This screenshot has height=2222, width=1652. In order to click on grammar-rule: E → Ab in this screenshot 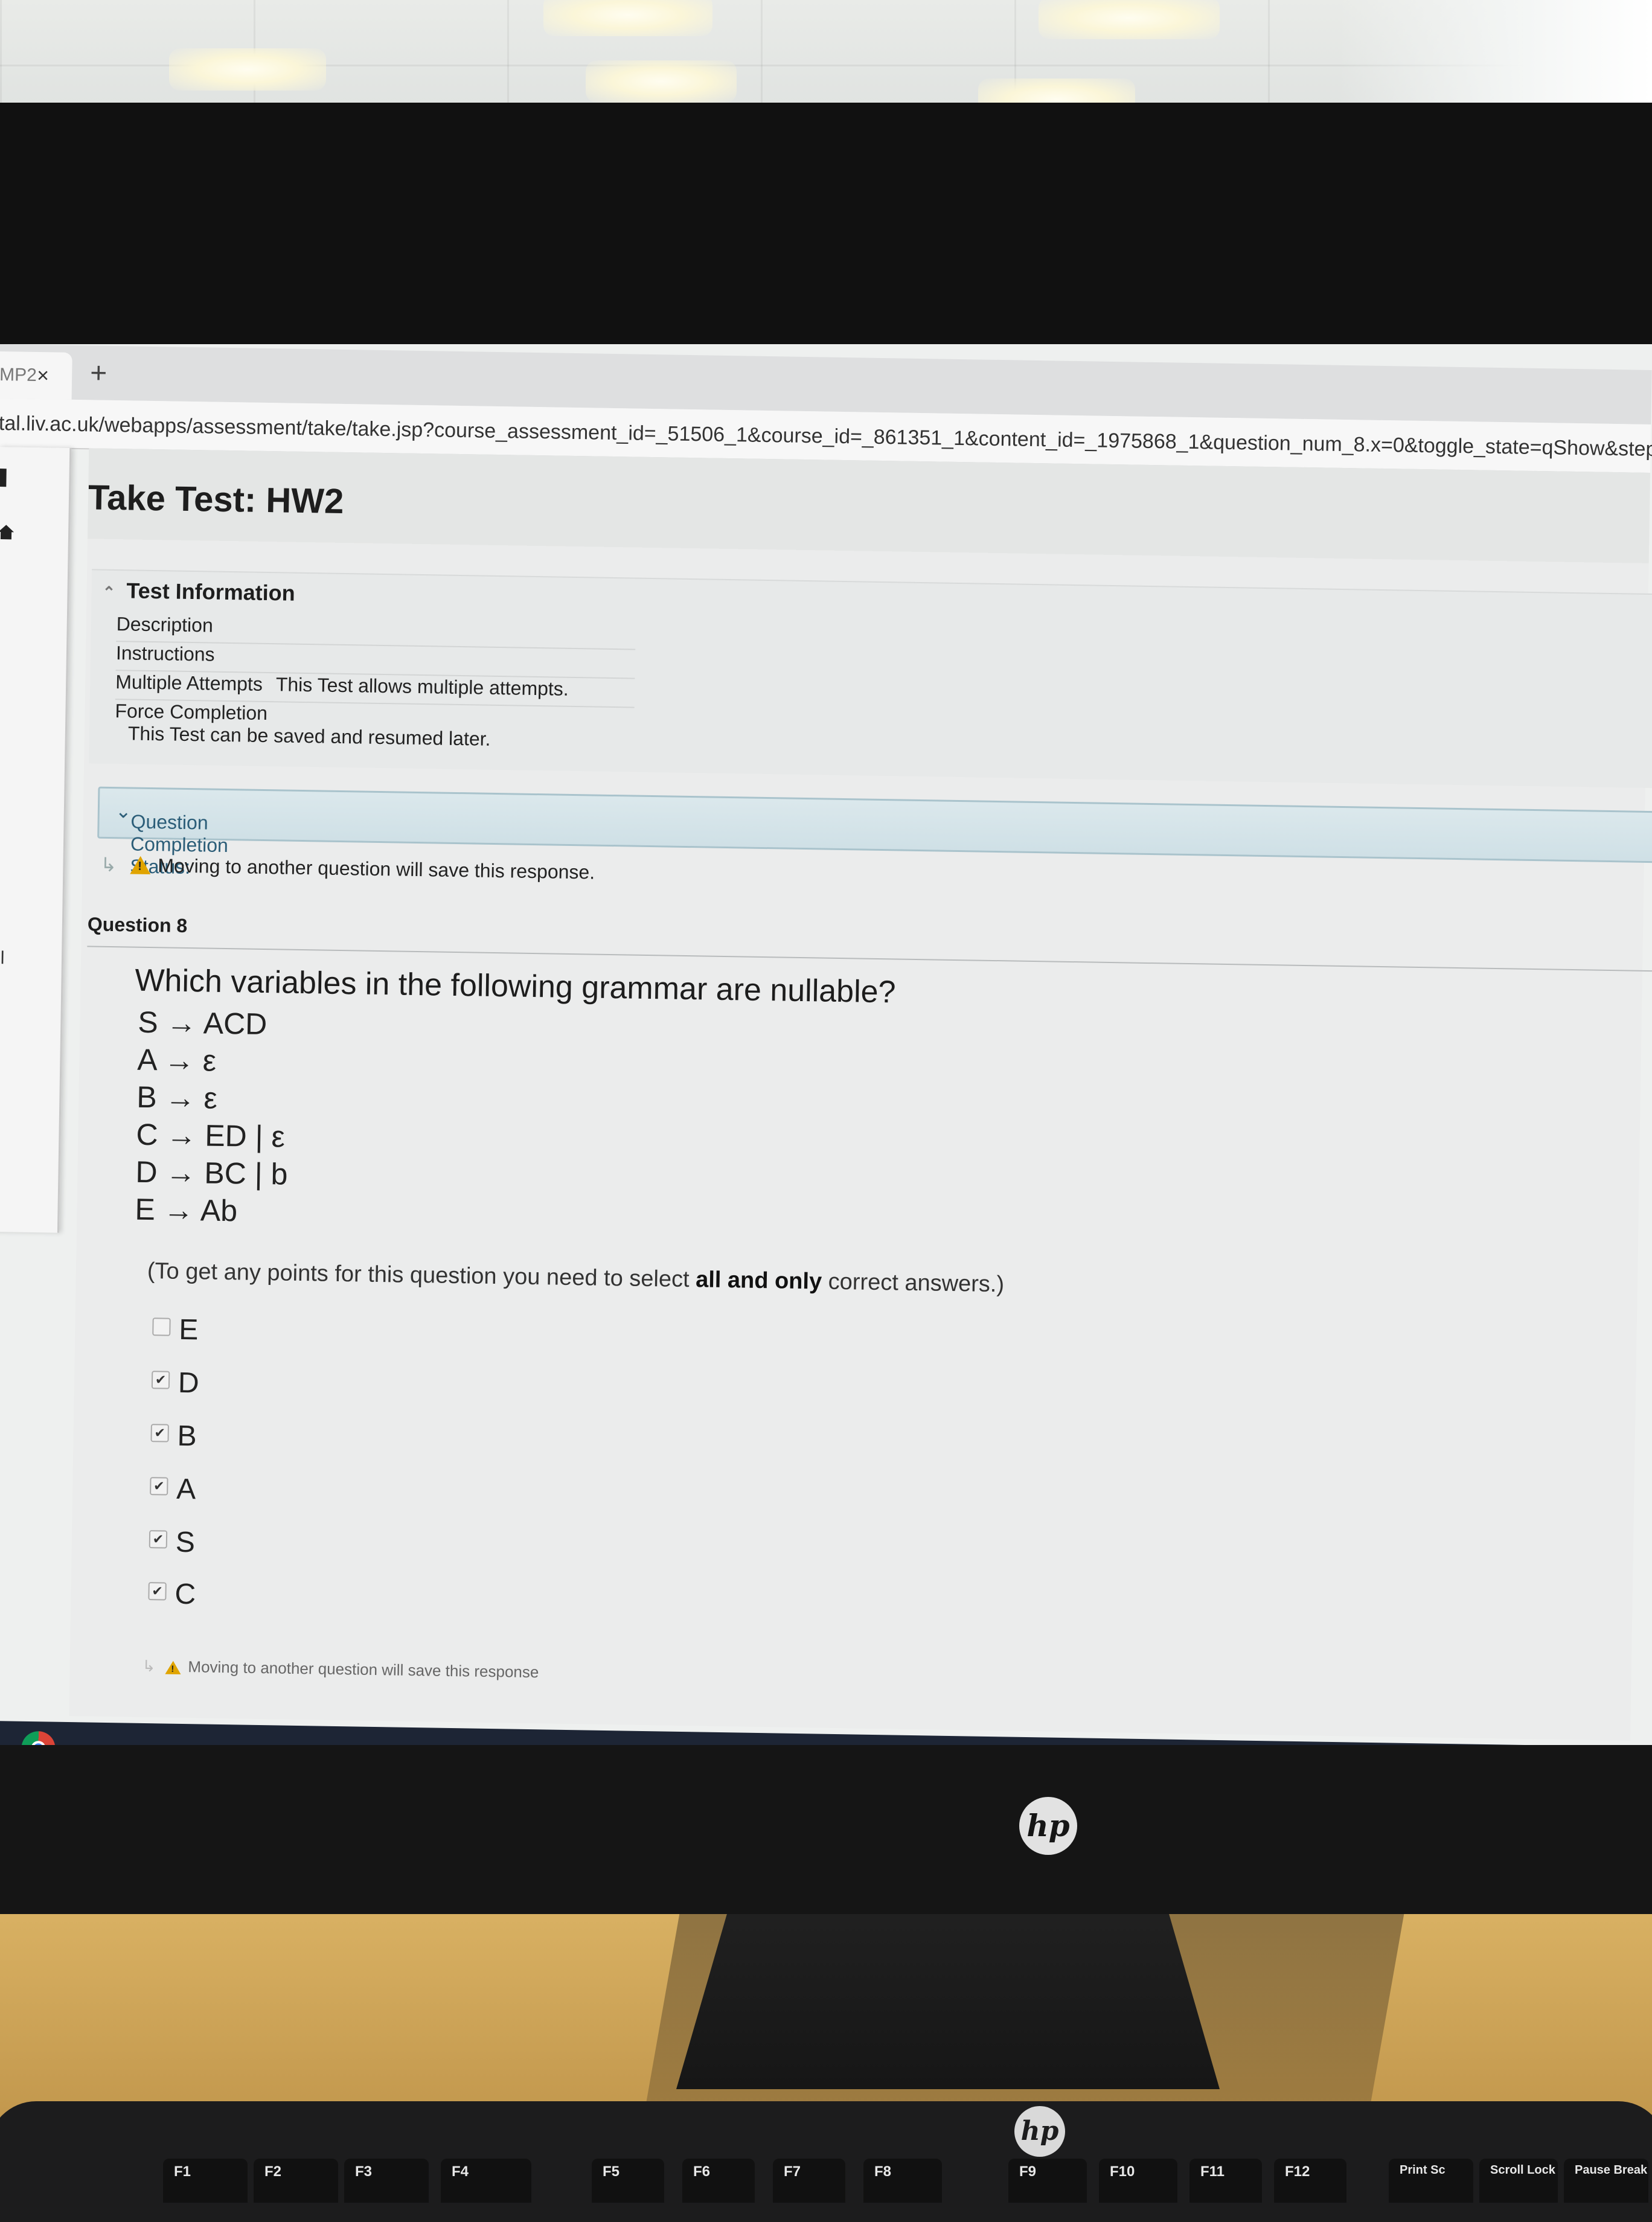, I will do `click(186, 1210)`.